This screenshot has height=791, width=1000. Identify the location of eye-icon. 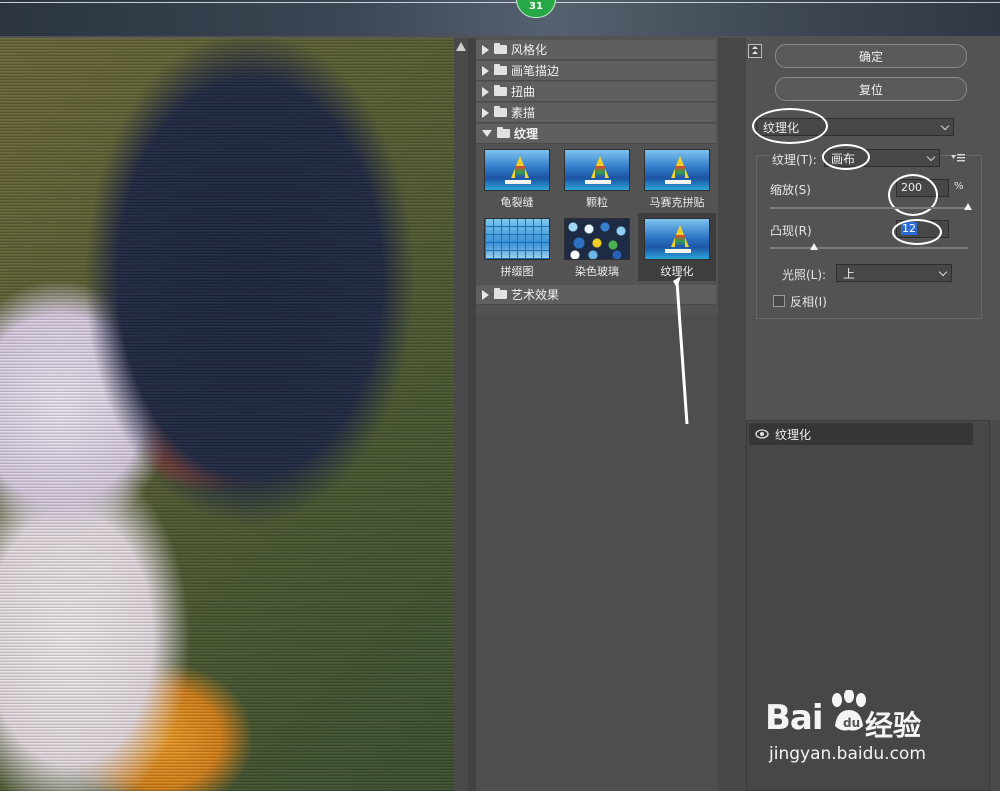
(762, 434).